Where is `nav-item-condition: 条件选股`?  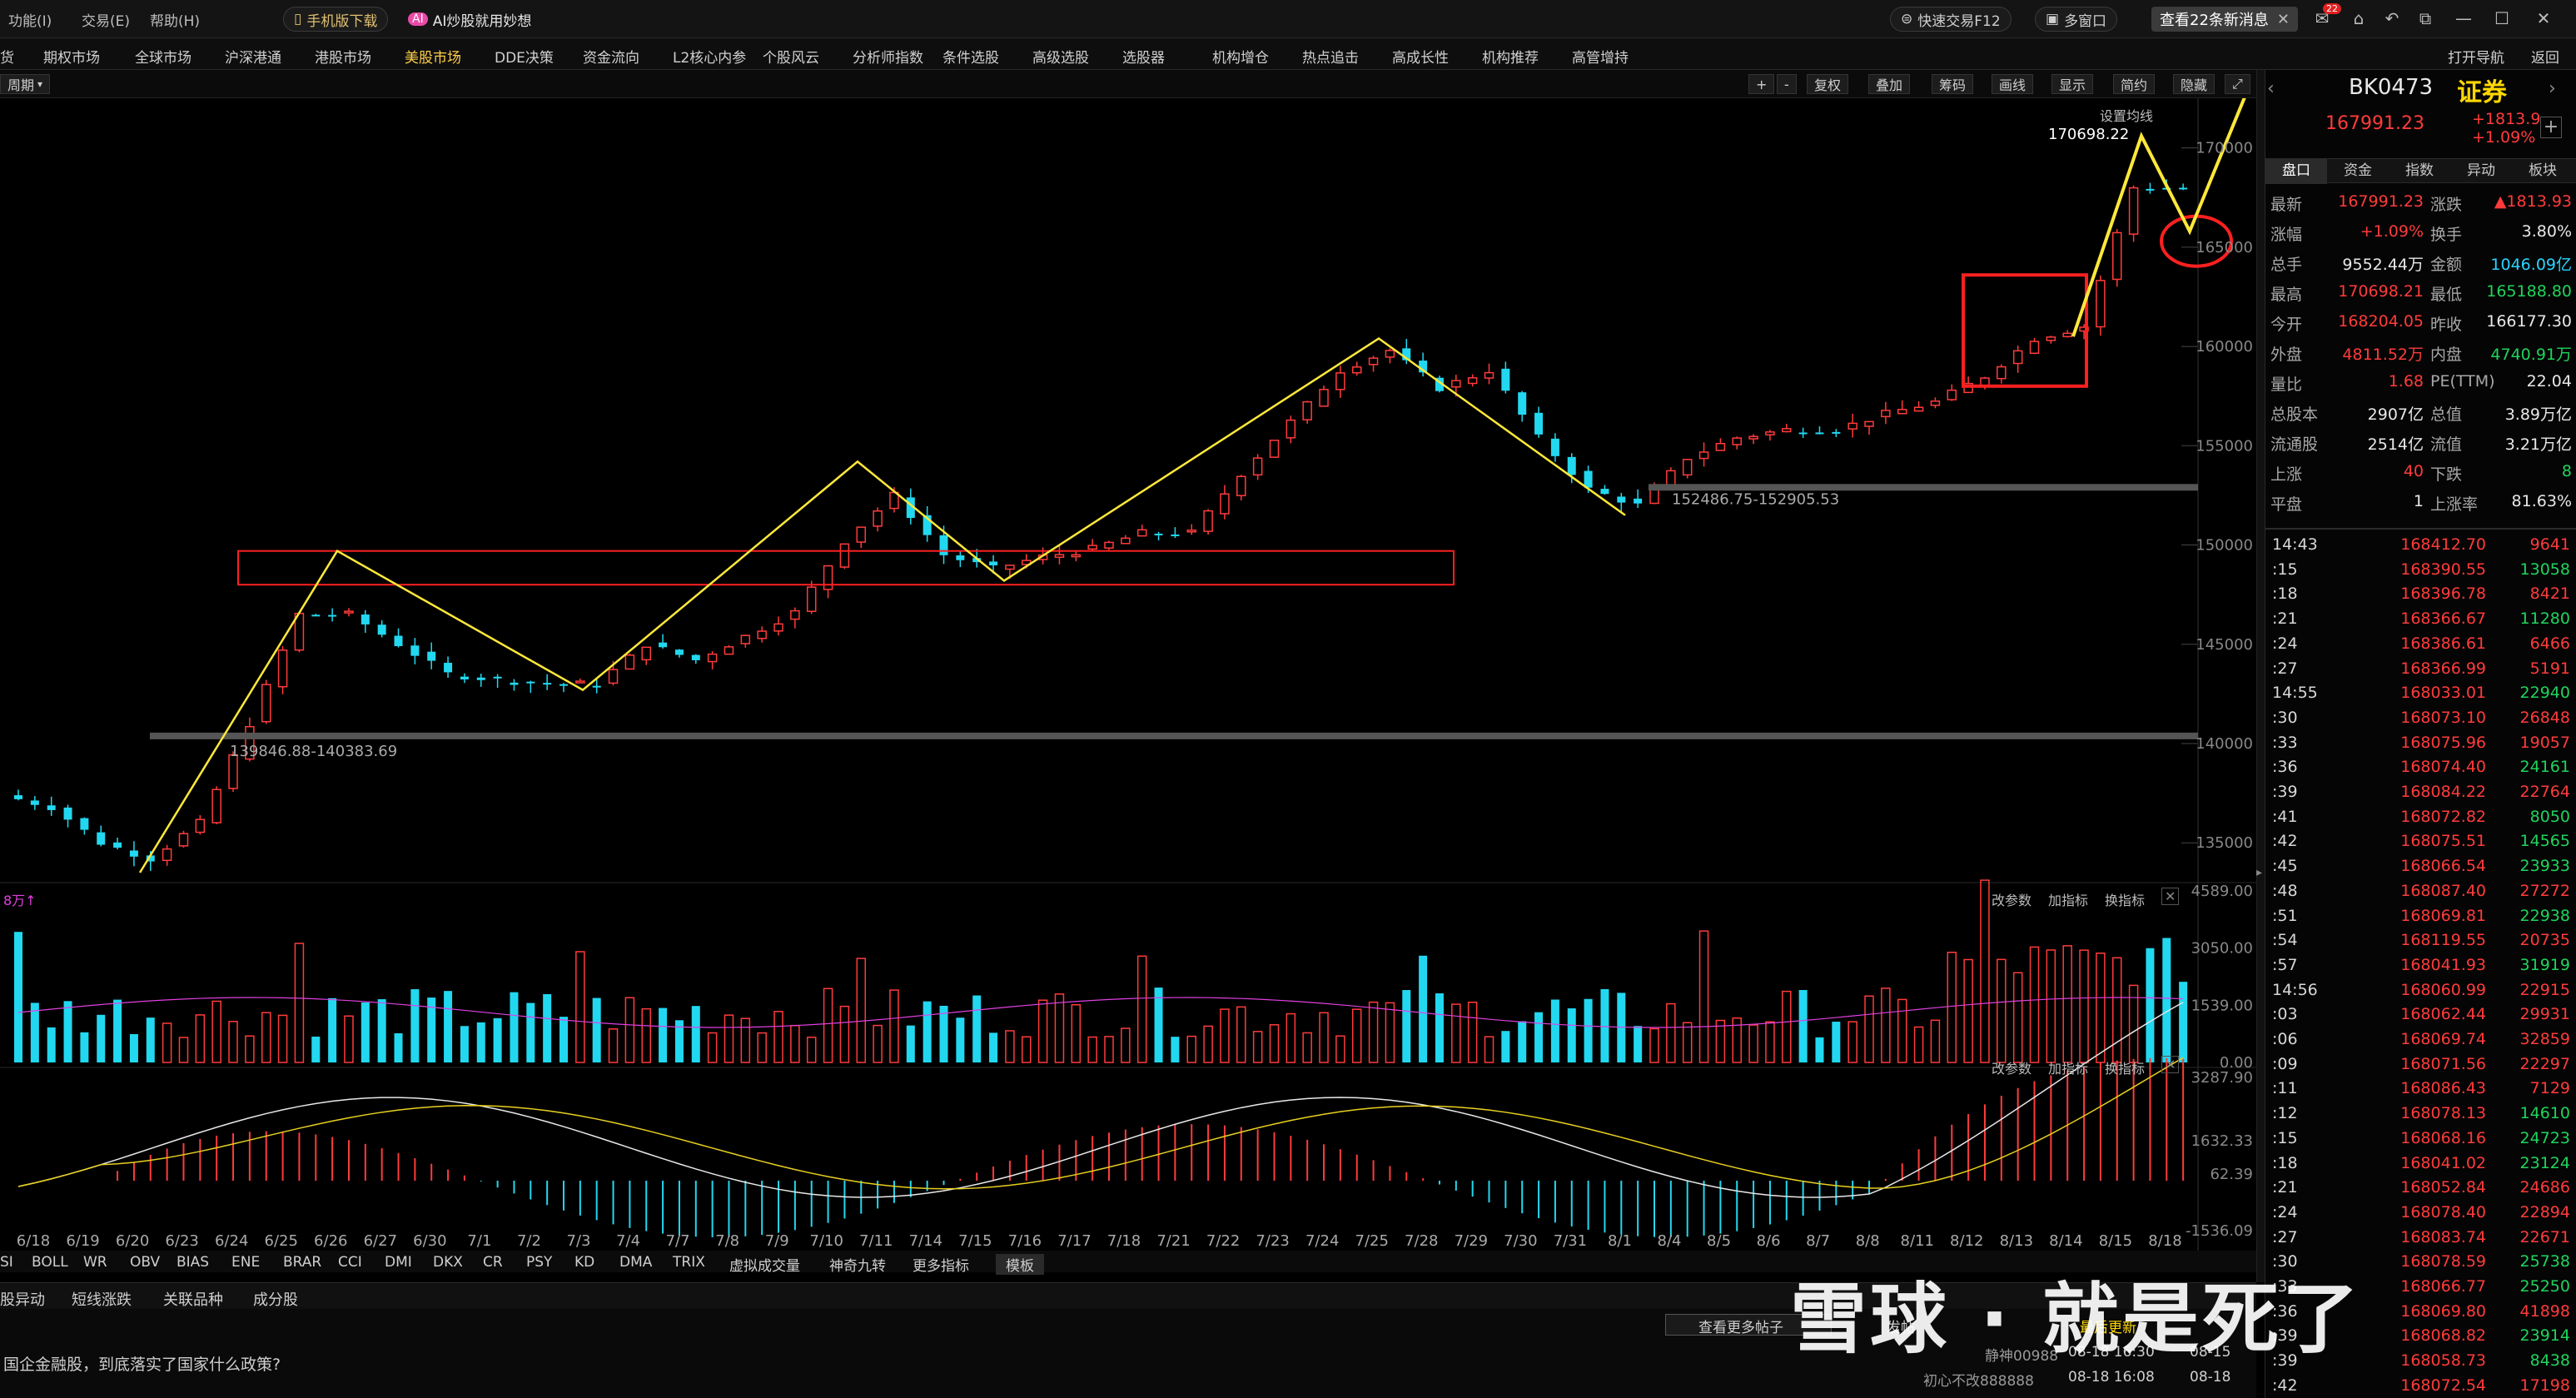
nav-item-condition: 条件选股 is located at coordinates (970, 57).